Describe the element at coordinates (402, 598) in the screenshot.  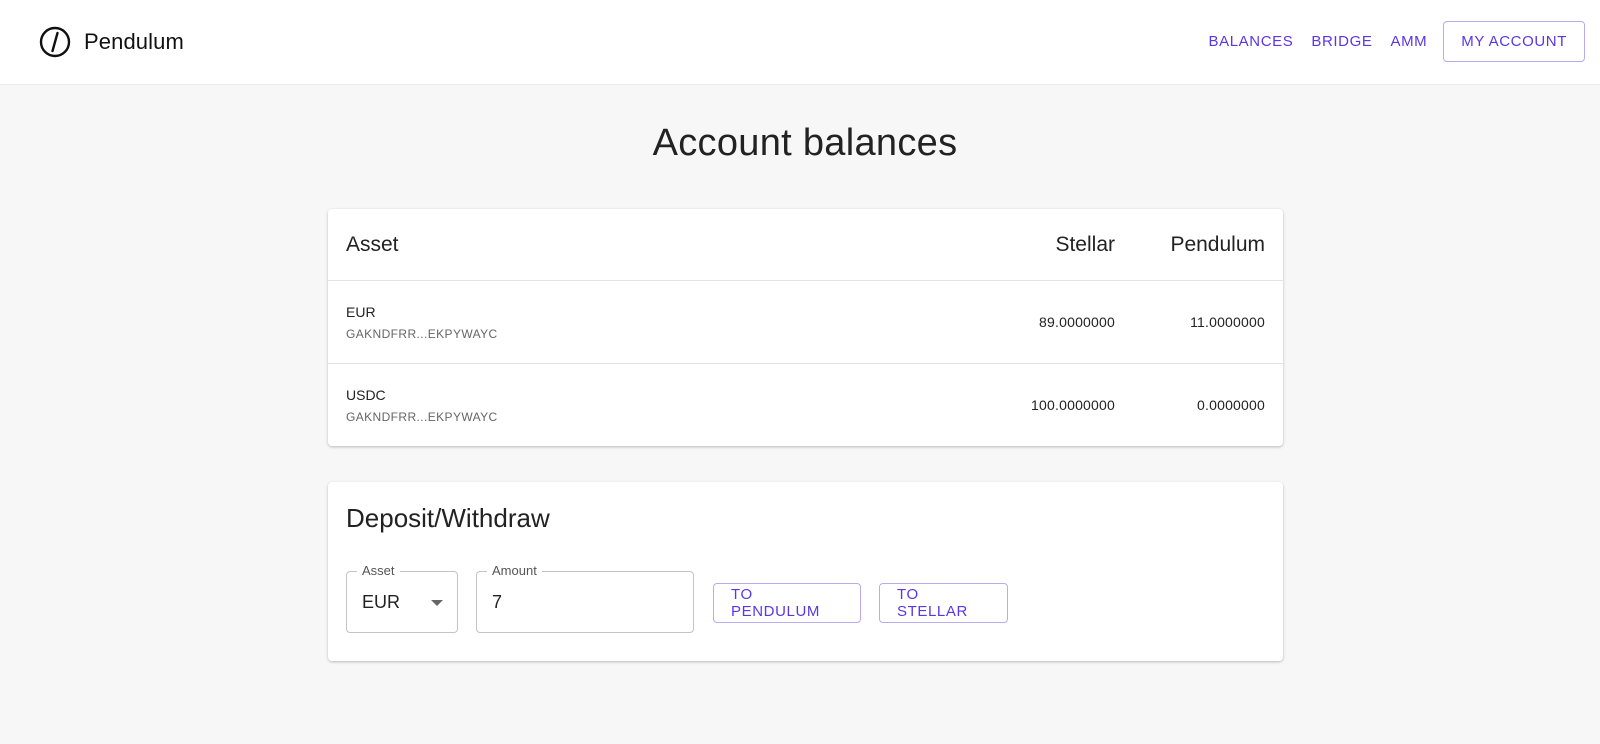
I see `asset-select: Asset EUR` at that location.